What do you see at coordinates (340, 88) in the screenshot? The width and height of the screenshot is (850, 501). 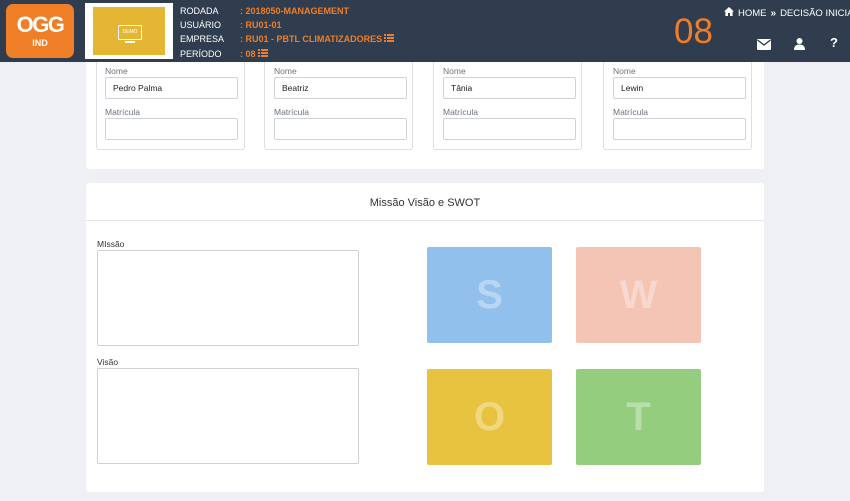 I see `name-field: Beatriz` at bounding box center [340, 88].